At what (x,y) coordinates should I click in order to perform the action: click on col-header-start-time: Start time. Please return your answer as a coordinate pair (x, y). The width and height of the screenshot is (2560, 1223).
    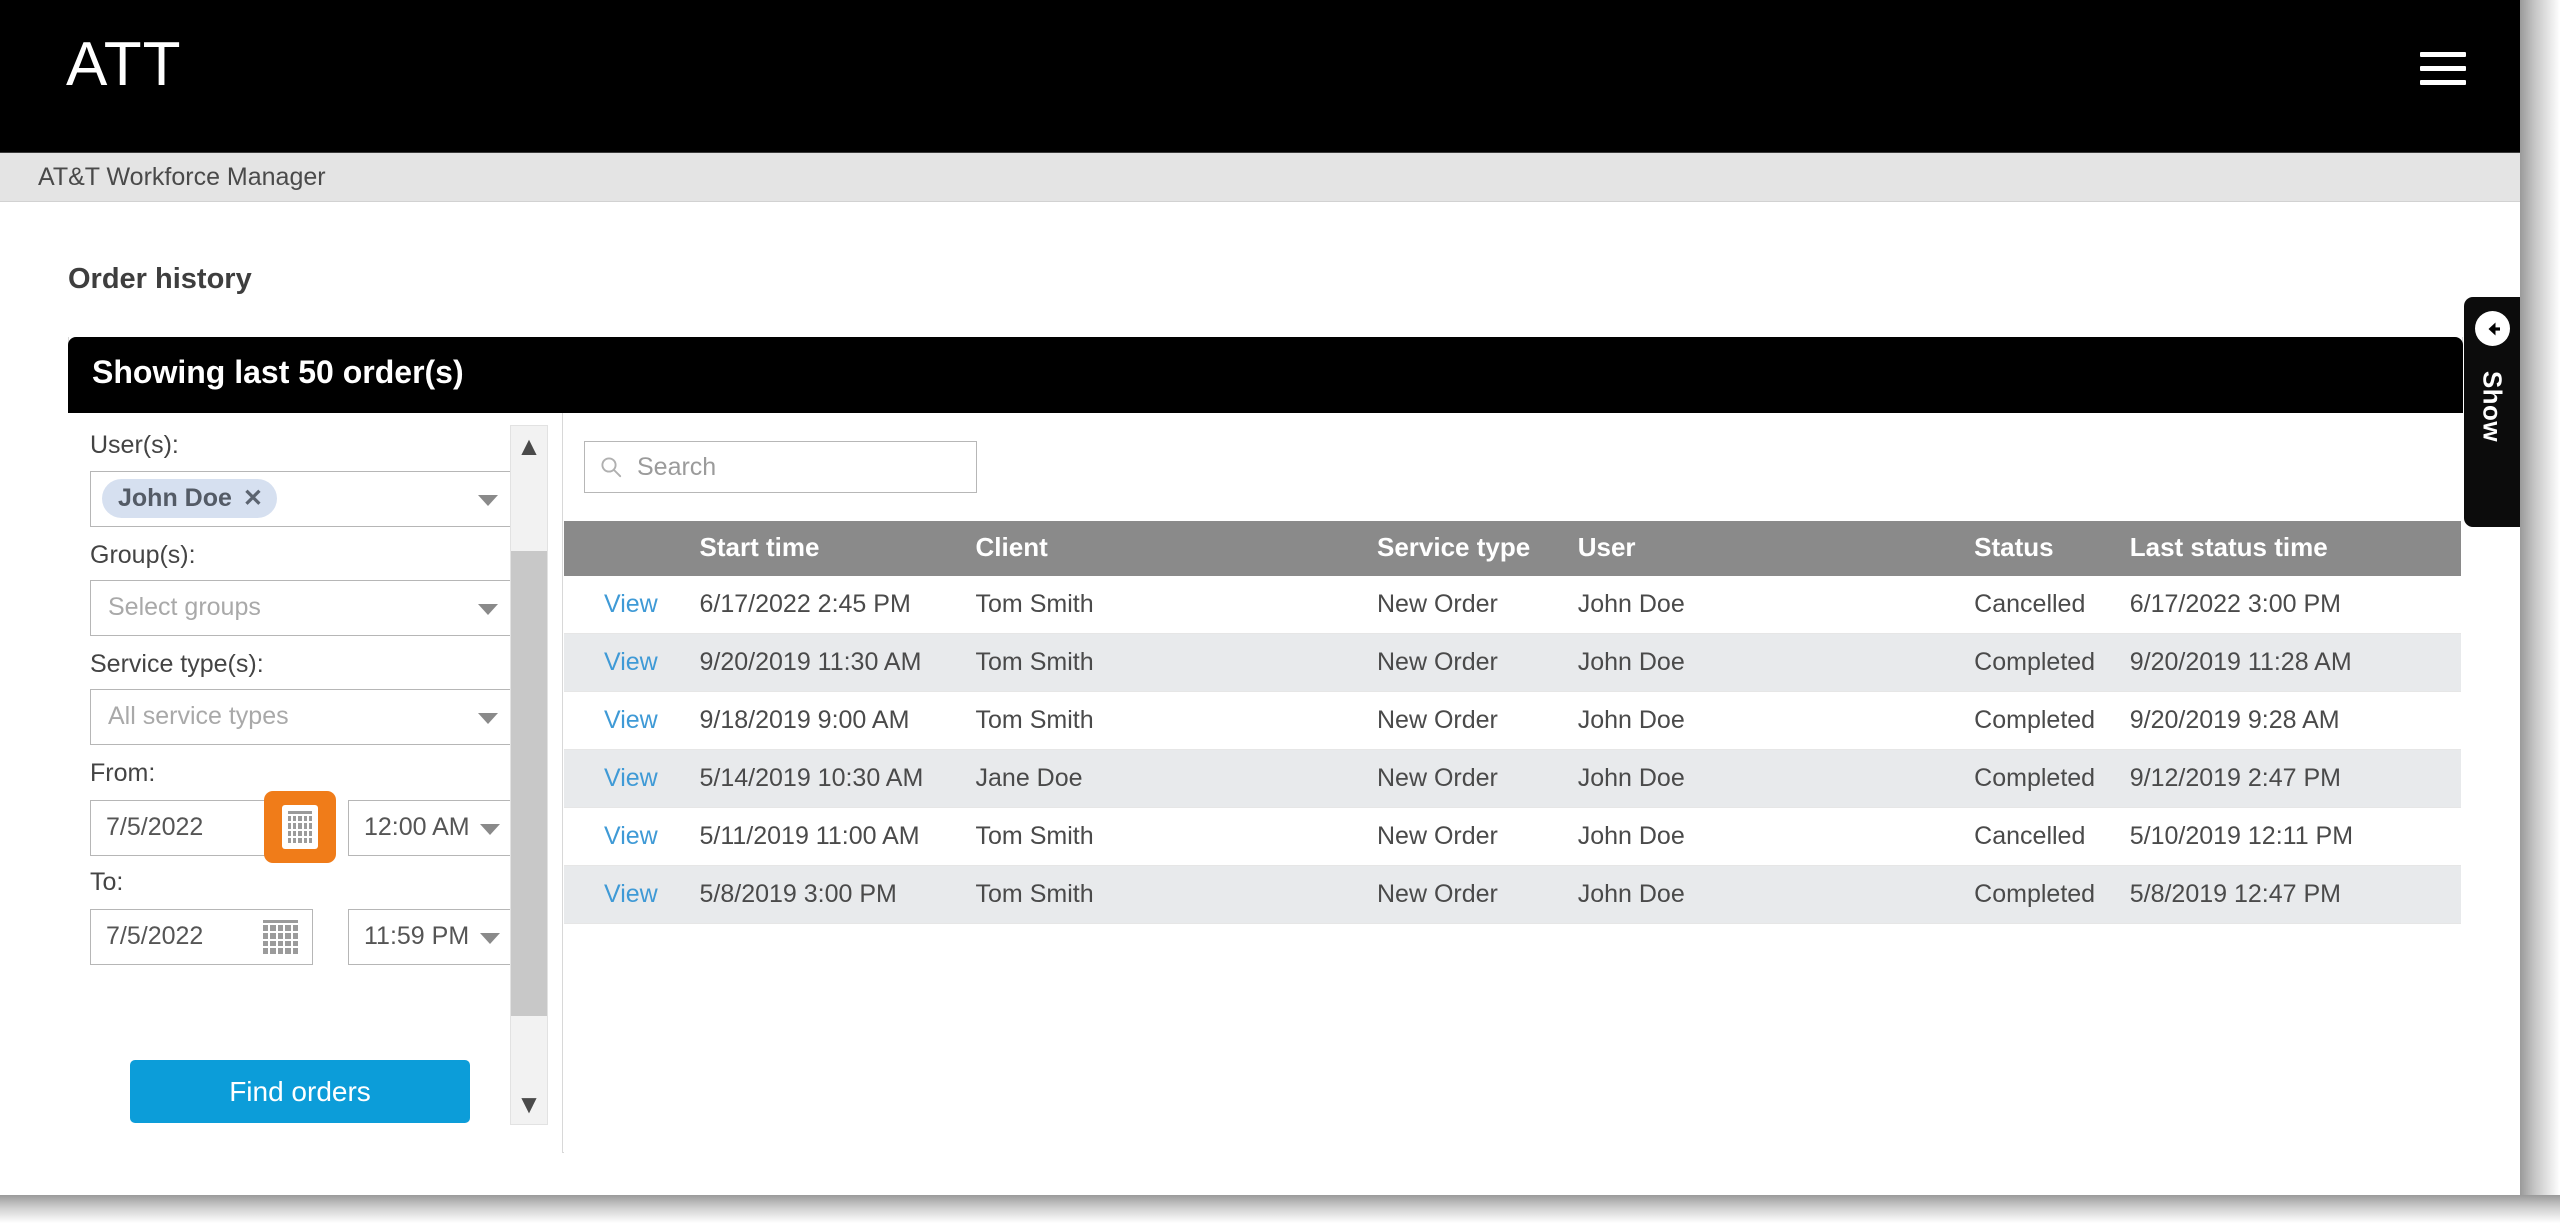
    Looking at the image, I should click on (837, 548).